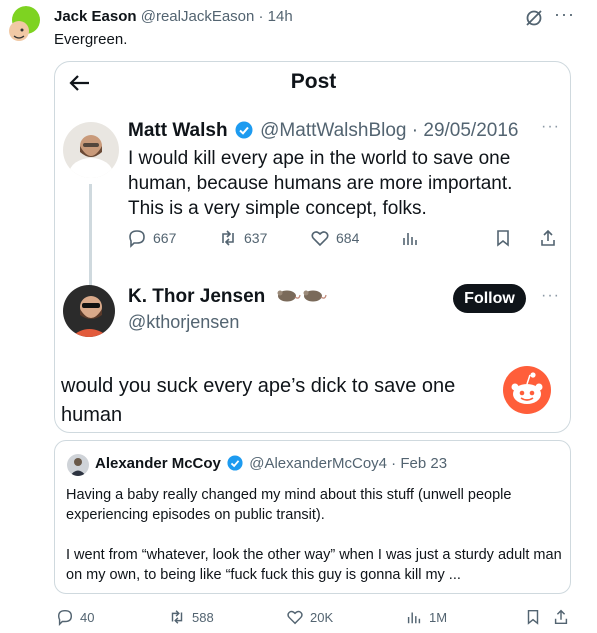 This screenshot has width=597, height=633. I want to click on repost-count: 588, so click(203, 617).